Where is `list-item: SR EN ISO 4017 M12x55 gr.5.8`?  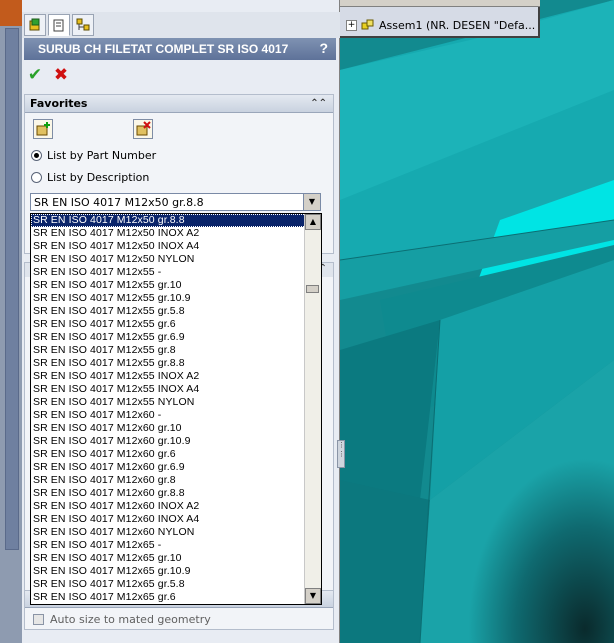 list-item: SR EN ISO 4017 M12x55 gr.5.8 is located at coordinates (168, 311).